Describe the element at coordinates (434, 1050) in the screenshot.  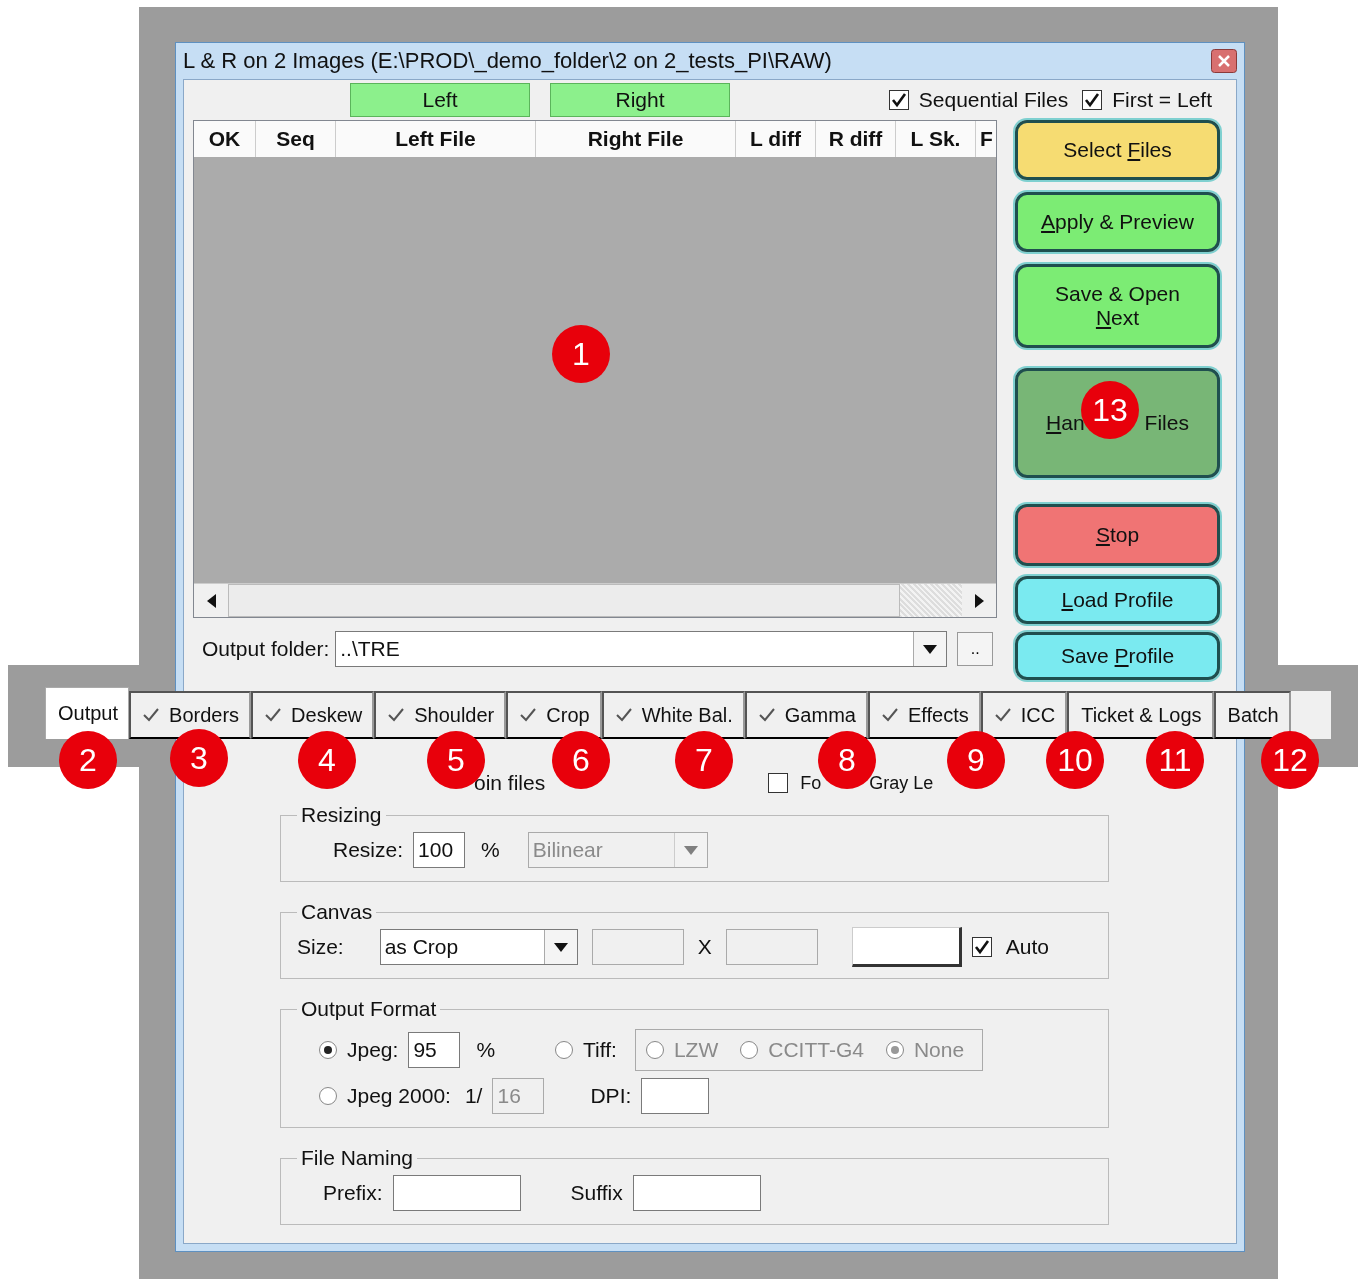
I see `quality-field: 95` at that location.